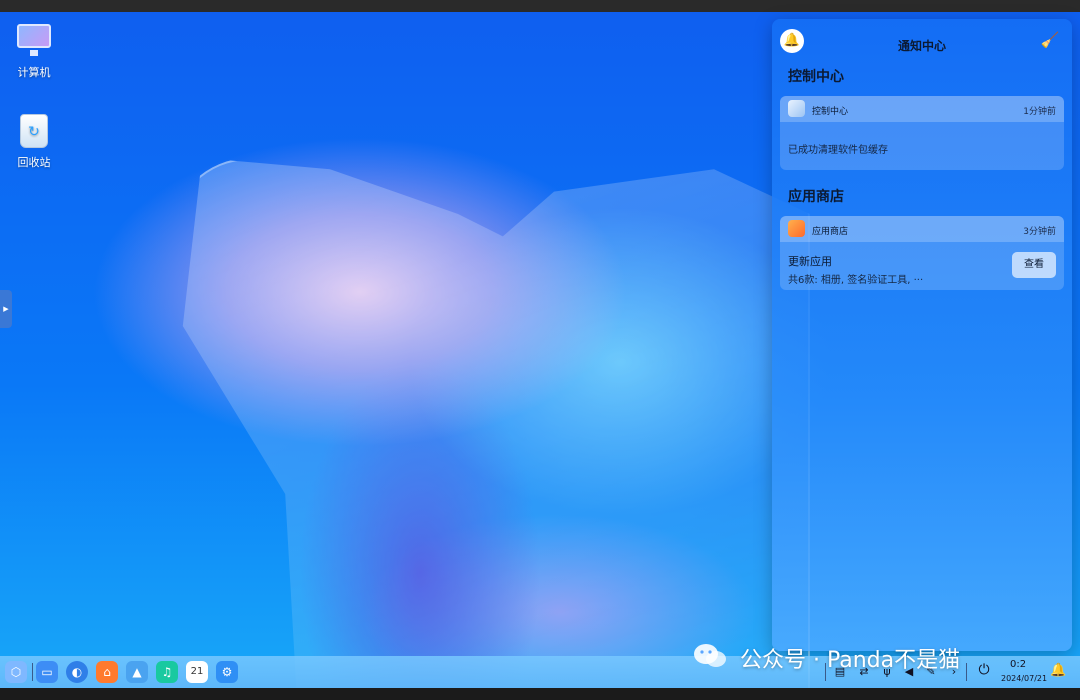 This screenshot has width=1080, height=700. Describe the element at coordinates (922, 139) in the screenshot. I see `card-body: 已成功清理软件包缓存` at that location.